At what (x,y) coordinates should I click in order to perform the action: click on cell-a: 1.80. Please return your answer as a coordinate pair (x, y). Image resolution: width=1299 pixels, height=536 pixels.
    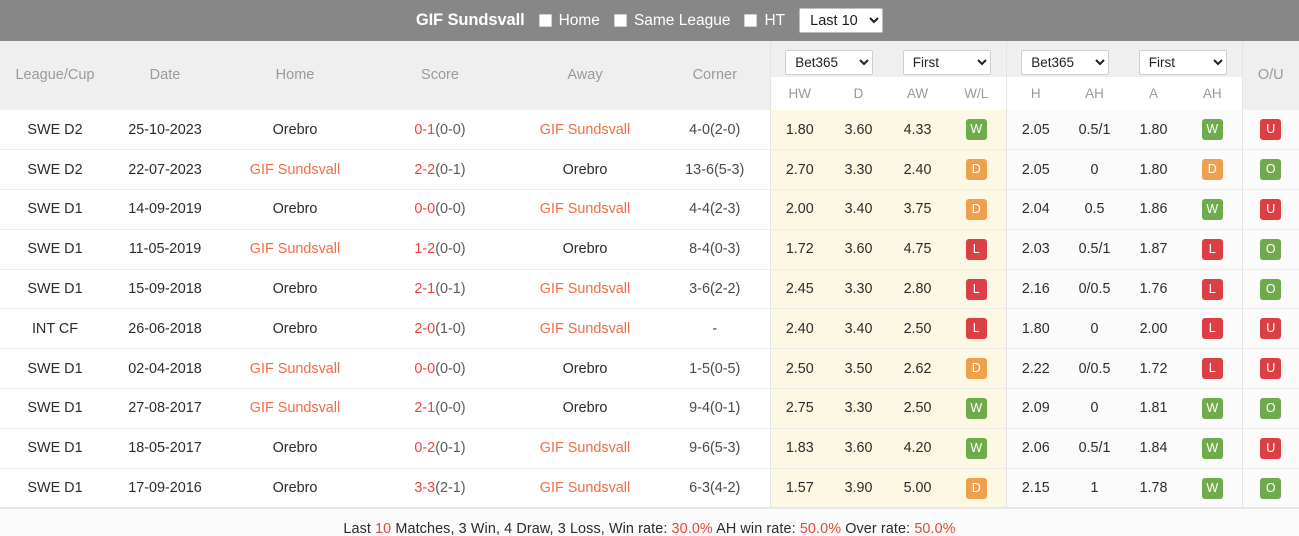
    Looking at the image, I should click on (1153, 130).